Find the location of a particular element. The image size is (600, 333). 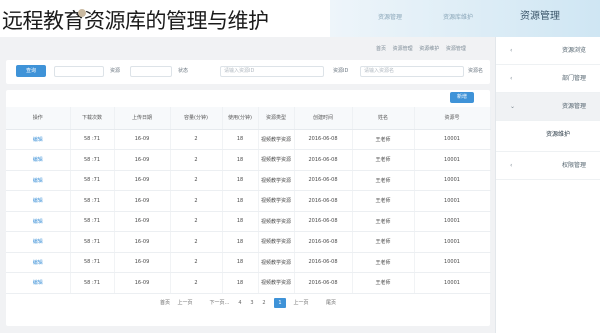

page-number: 2 is located at coordinates (264, 303).